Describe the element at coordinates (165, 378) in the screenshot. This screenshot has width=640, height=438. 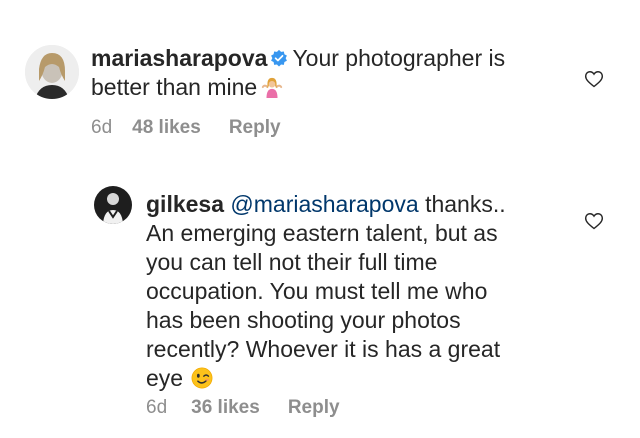
I see `comment-line: eye` at that location.